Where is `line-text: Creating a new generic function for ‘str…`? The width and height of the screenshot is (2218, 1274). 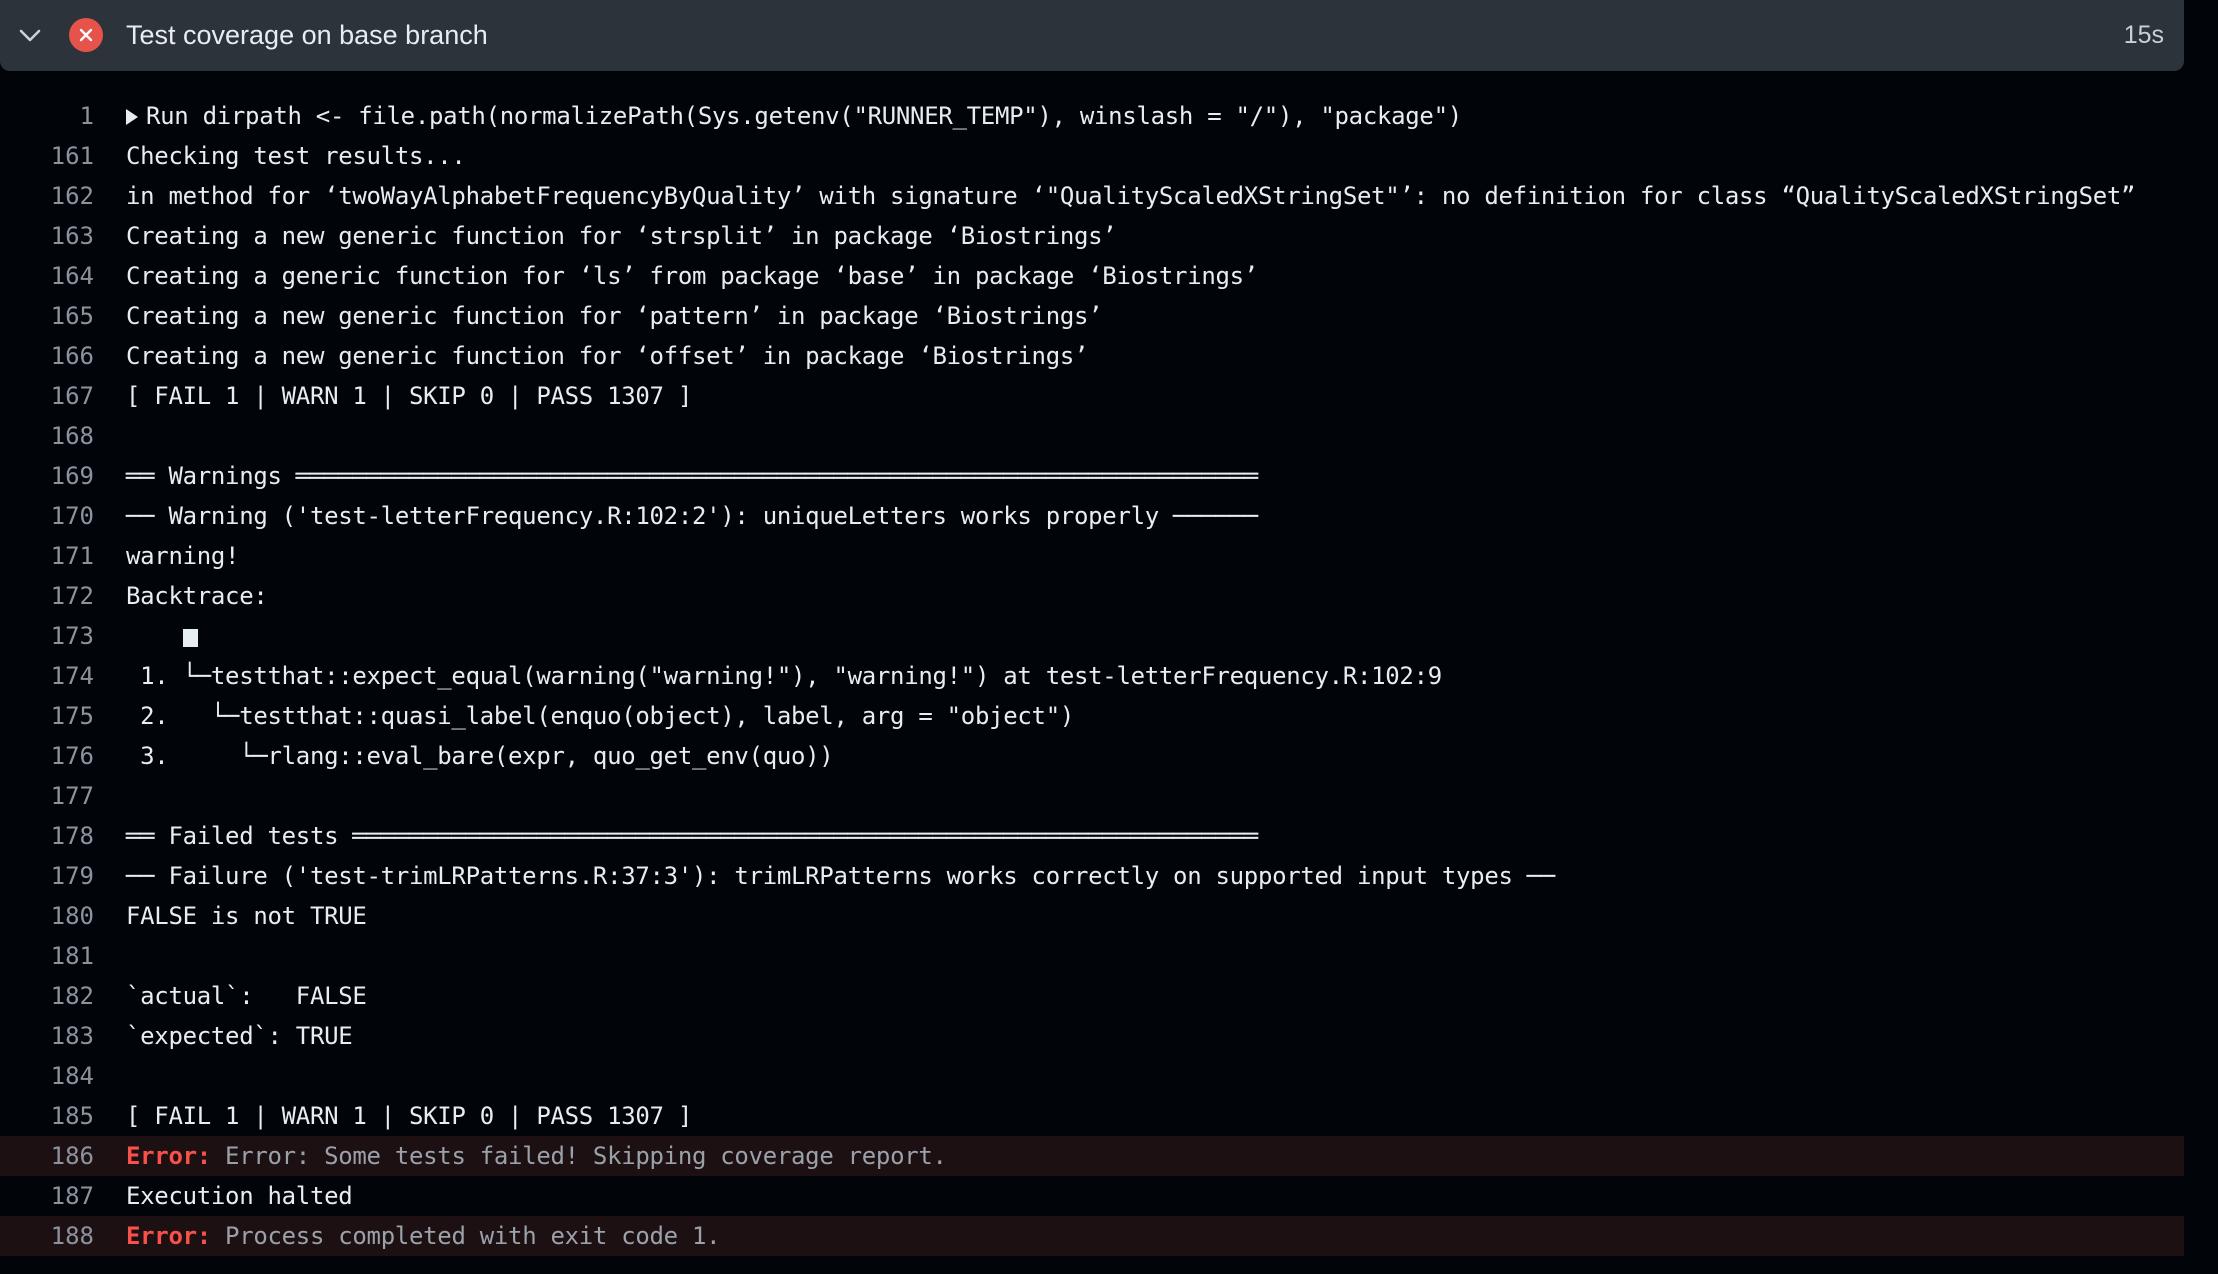
line-text: Creating a new generic function for ‘str… is located at coordinates (621, 236).